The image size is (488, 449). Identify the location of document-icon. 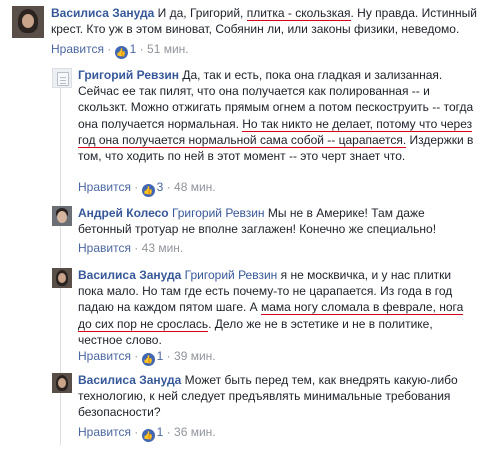
(63, 79).